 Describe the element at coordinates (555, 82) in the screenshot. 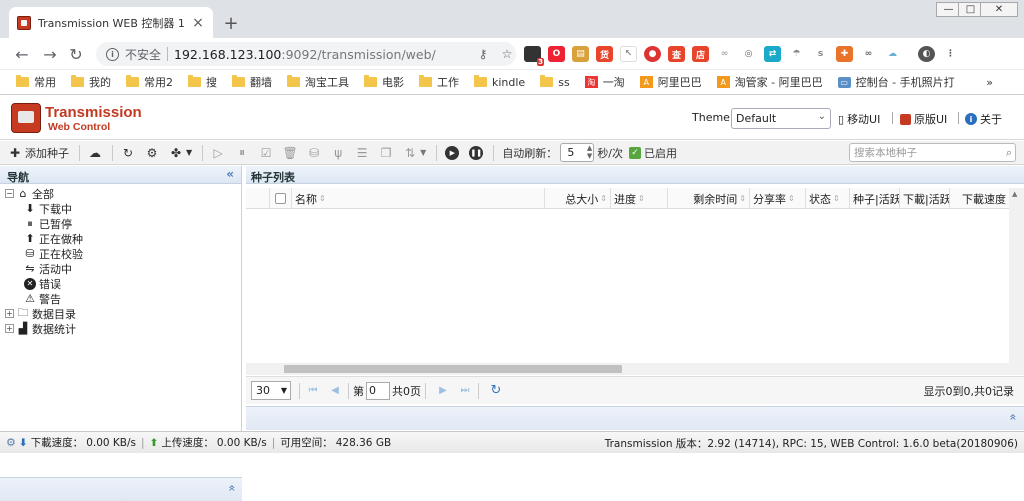

I see `bookmark-item: ss` at that location.